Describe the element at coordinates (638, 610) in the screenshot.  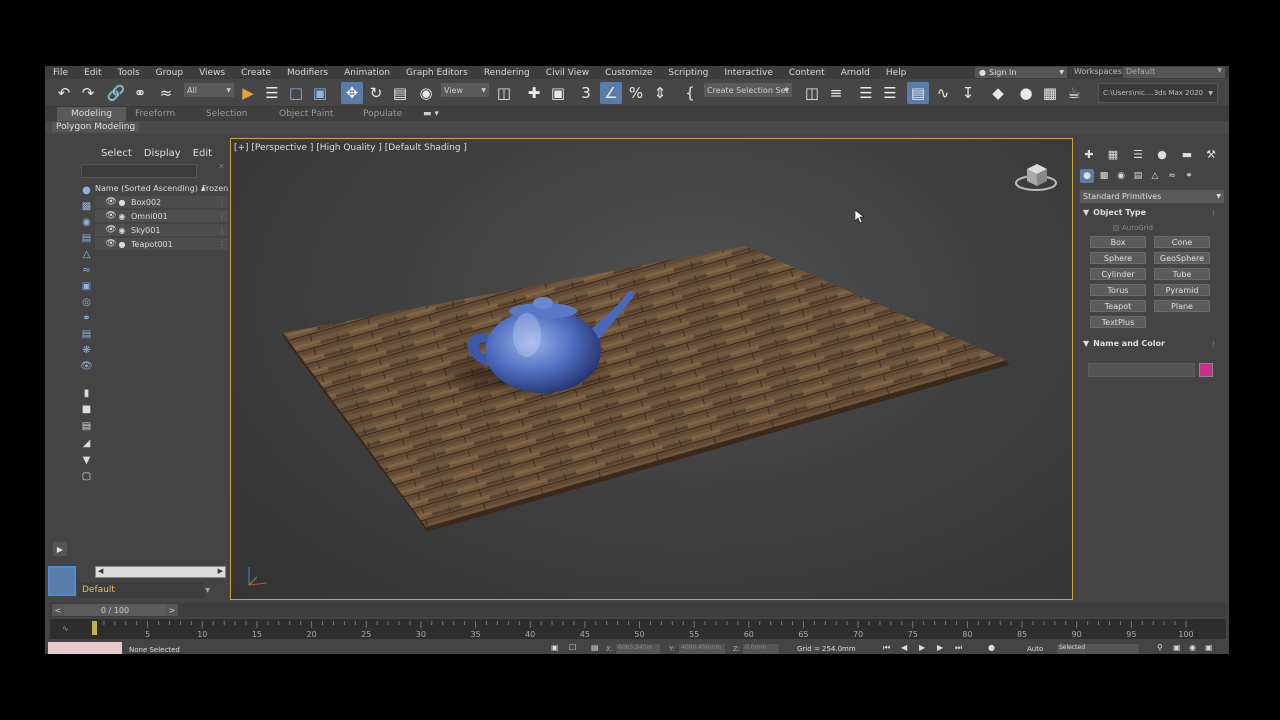
I see `time-slider: < 0 / 100 >` at that location.